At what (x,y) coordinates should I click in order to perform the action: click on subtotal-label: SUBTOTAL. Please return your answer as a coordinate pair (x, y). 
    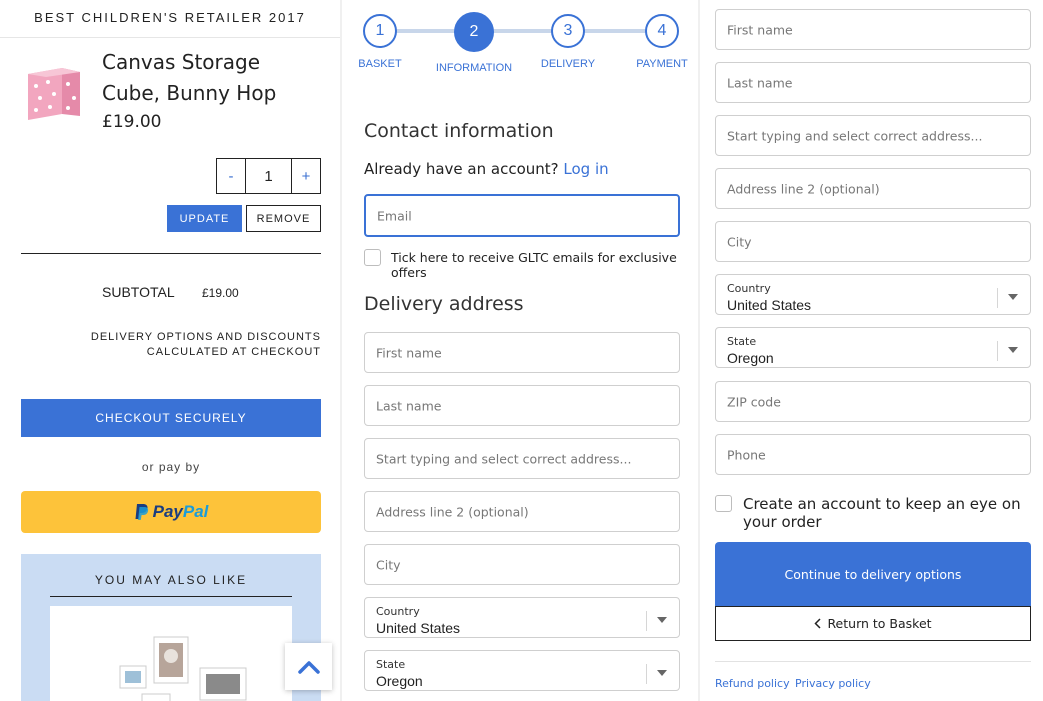
    Looking at the image, I should click on (138, 292).